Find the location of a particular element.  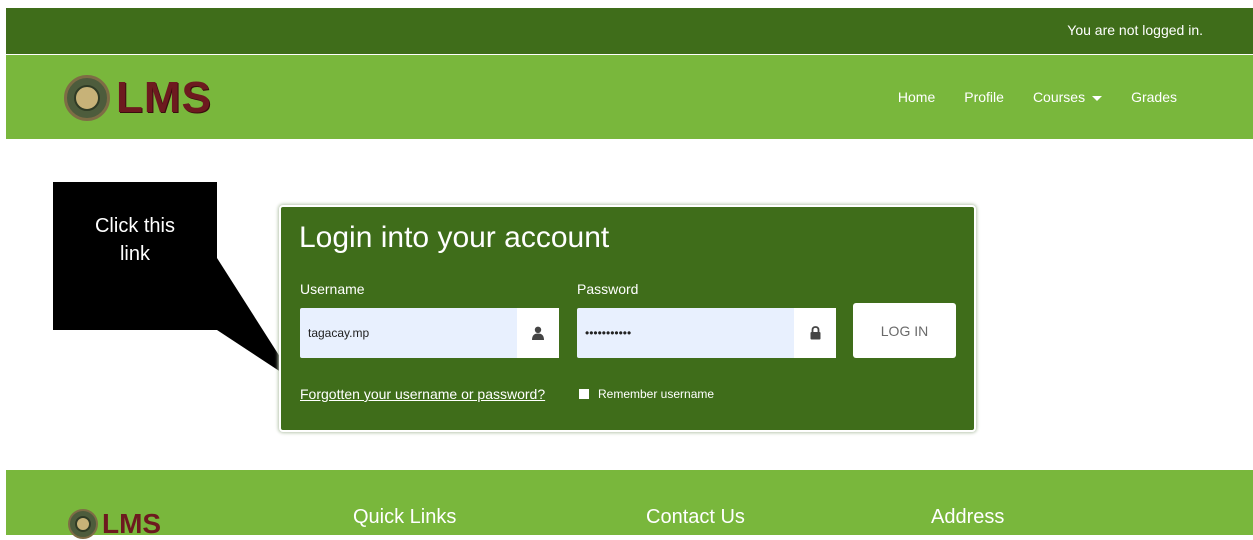

footer-heading-quick-links: Quick Links is located at coordinates (405, 517).